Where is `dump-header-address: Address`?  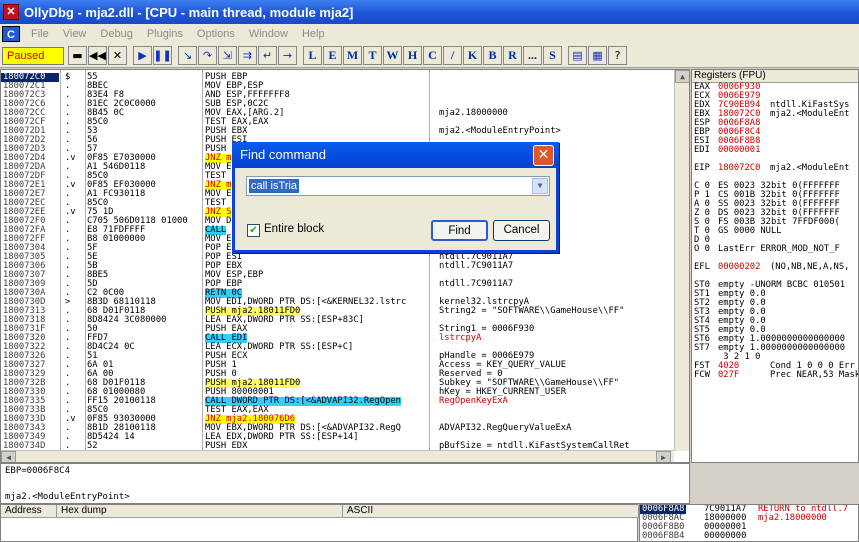
dump-header-address: Address is located at coordinates (29, 511).